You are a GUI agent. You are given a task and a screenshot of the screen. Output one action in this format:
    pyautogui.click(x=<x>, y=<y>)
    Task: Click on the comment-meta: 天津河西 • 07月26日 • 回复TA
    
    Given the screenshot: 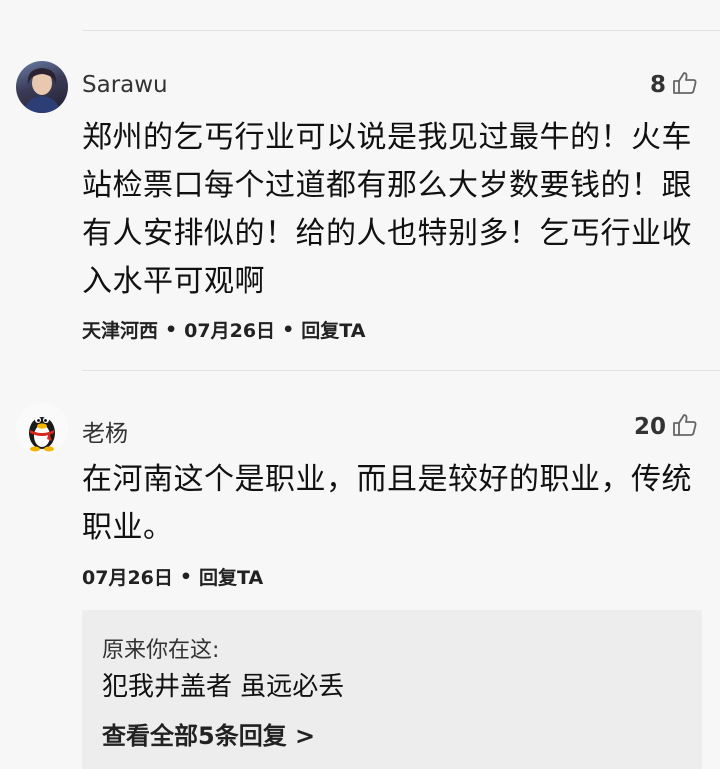 What is the action you would take?
    pyautogui.click(x=223, y=329)
    